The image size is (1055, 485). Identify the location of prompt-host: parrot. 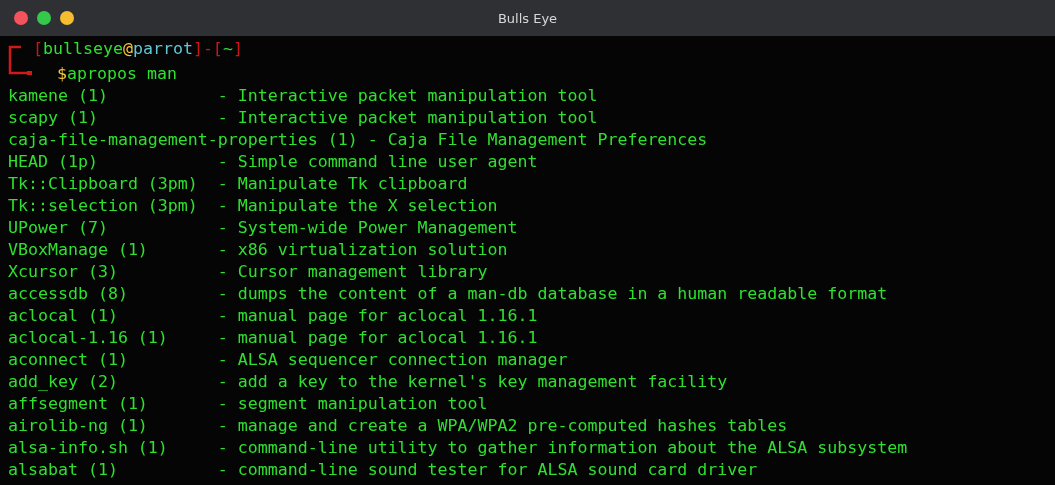
(162, 49).